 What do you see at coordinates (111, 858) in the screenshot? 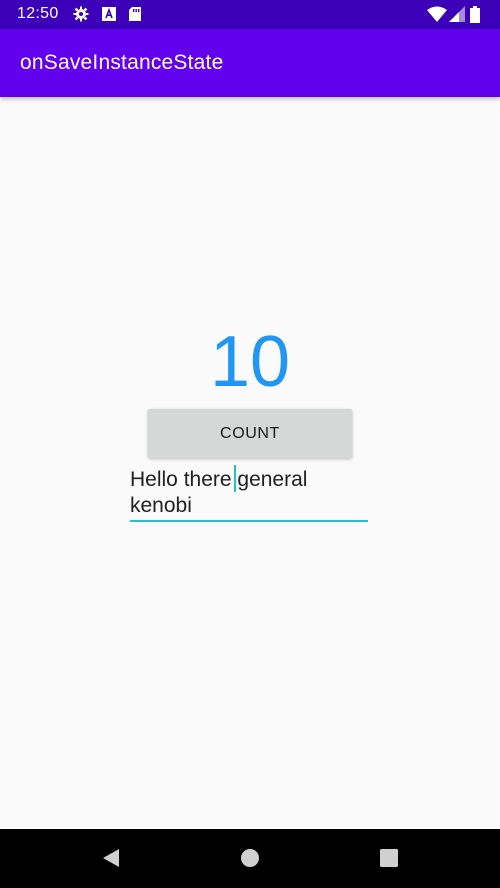
I see `back-icon` at bounding box center [111, 858].